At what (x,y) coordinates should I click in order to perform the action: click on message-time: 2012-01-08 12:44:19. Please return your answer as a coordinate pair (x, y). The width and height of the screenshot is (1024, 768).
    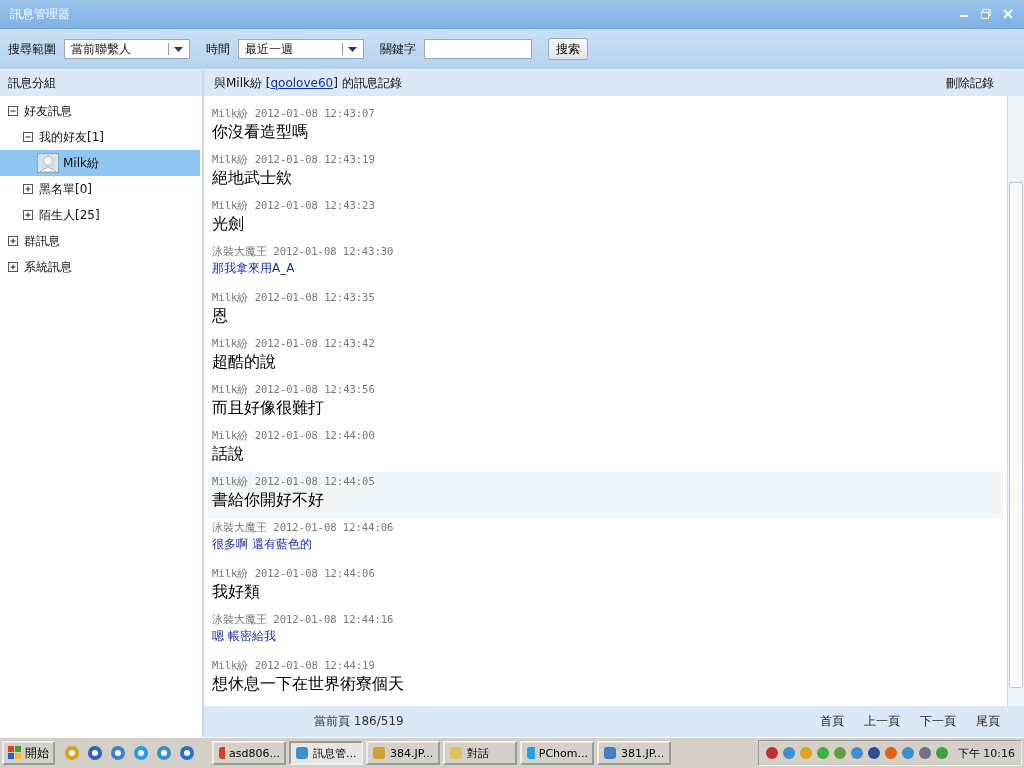
    Looking at the image, I should click on (314, 665).